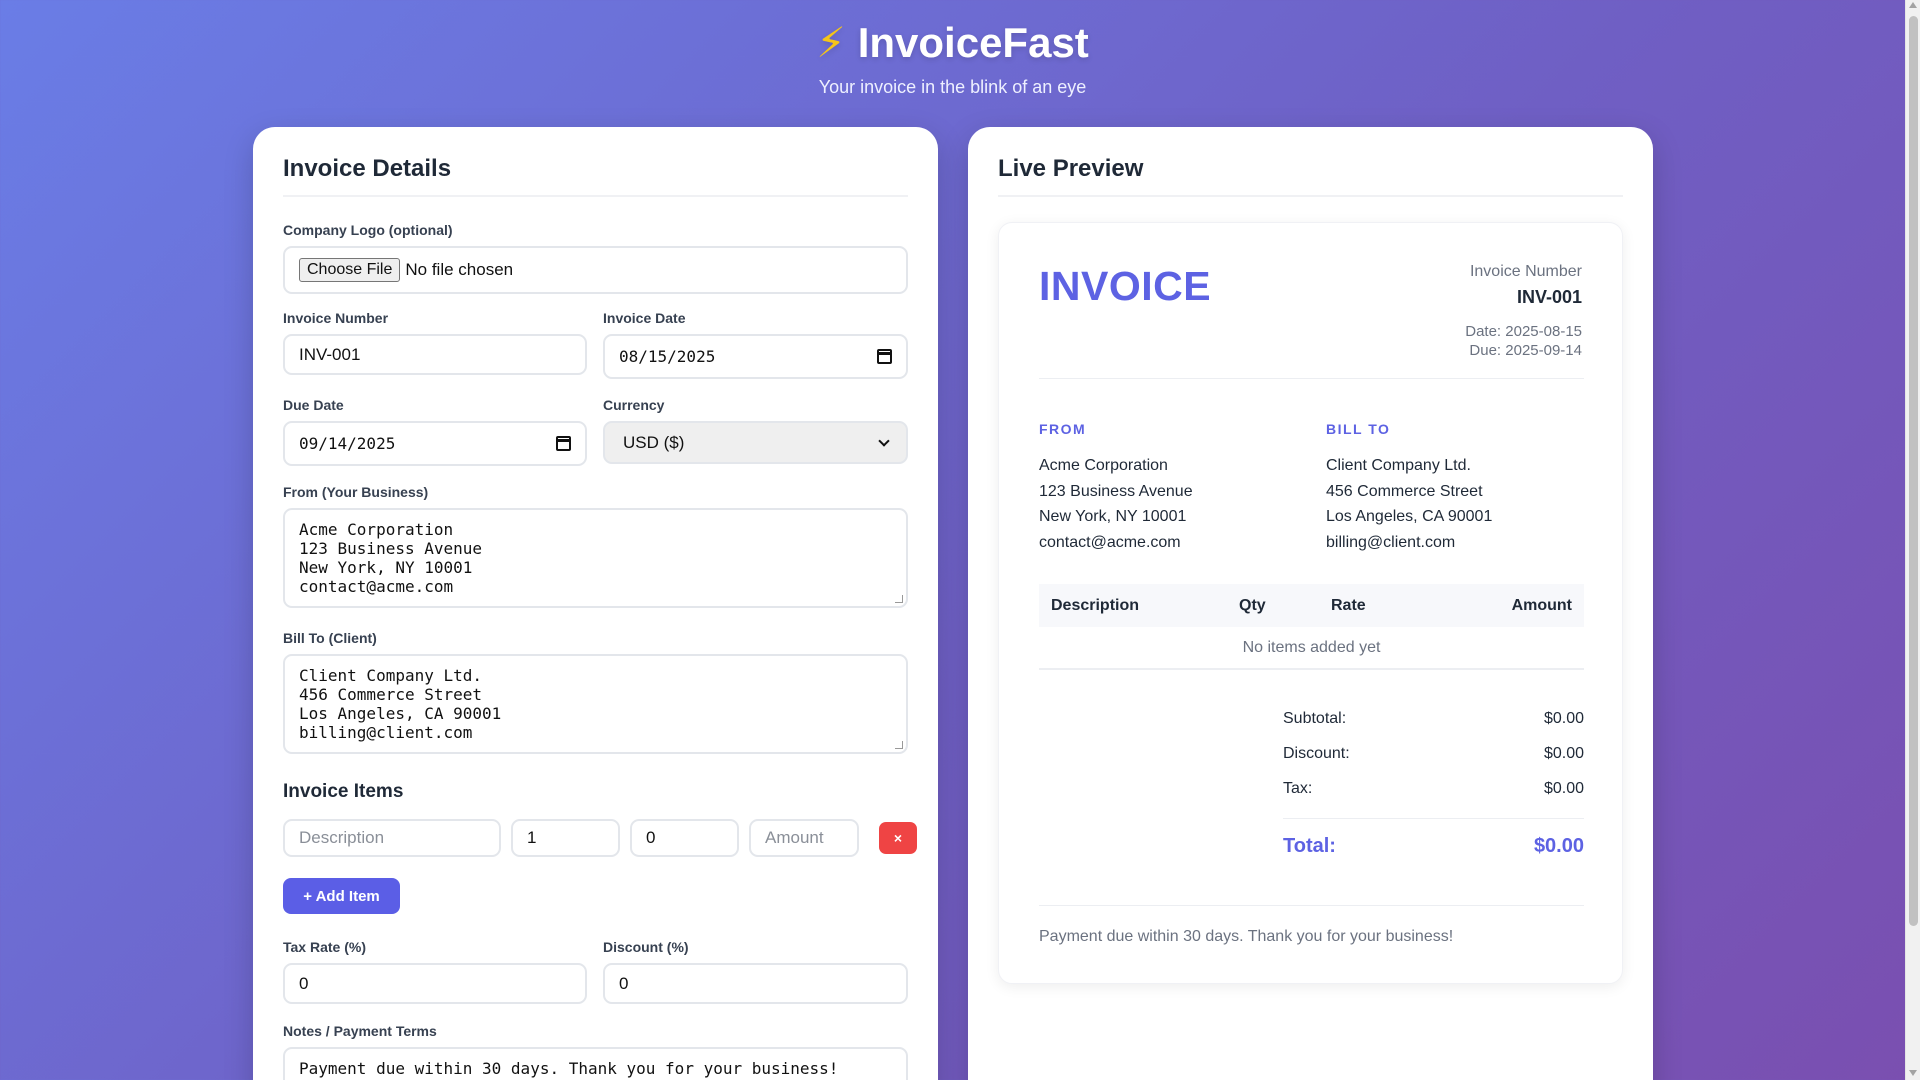 Image resolution: width=1920 pixels, height=1080 pixels. What do you see at coordinates (532, 837) in the screenshot?
I see `item-qty-value: 1` at bounding box center [532, 837].